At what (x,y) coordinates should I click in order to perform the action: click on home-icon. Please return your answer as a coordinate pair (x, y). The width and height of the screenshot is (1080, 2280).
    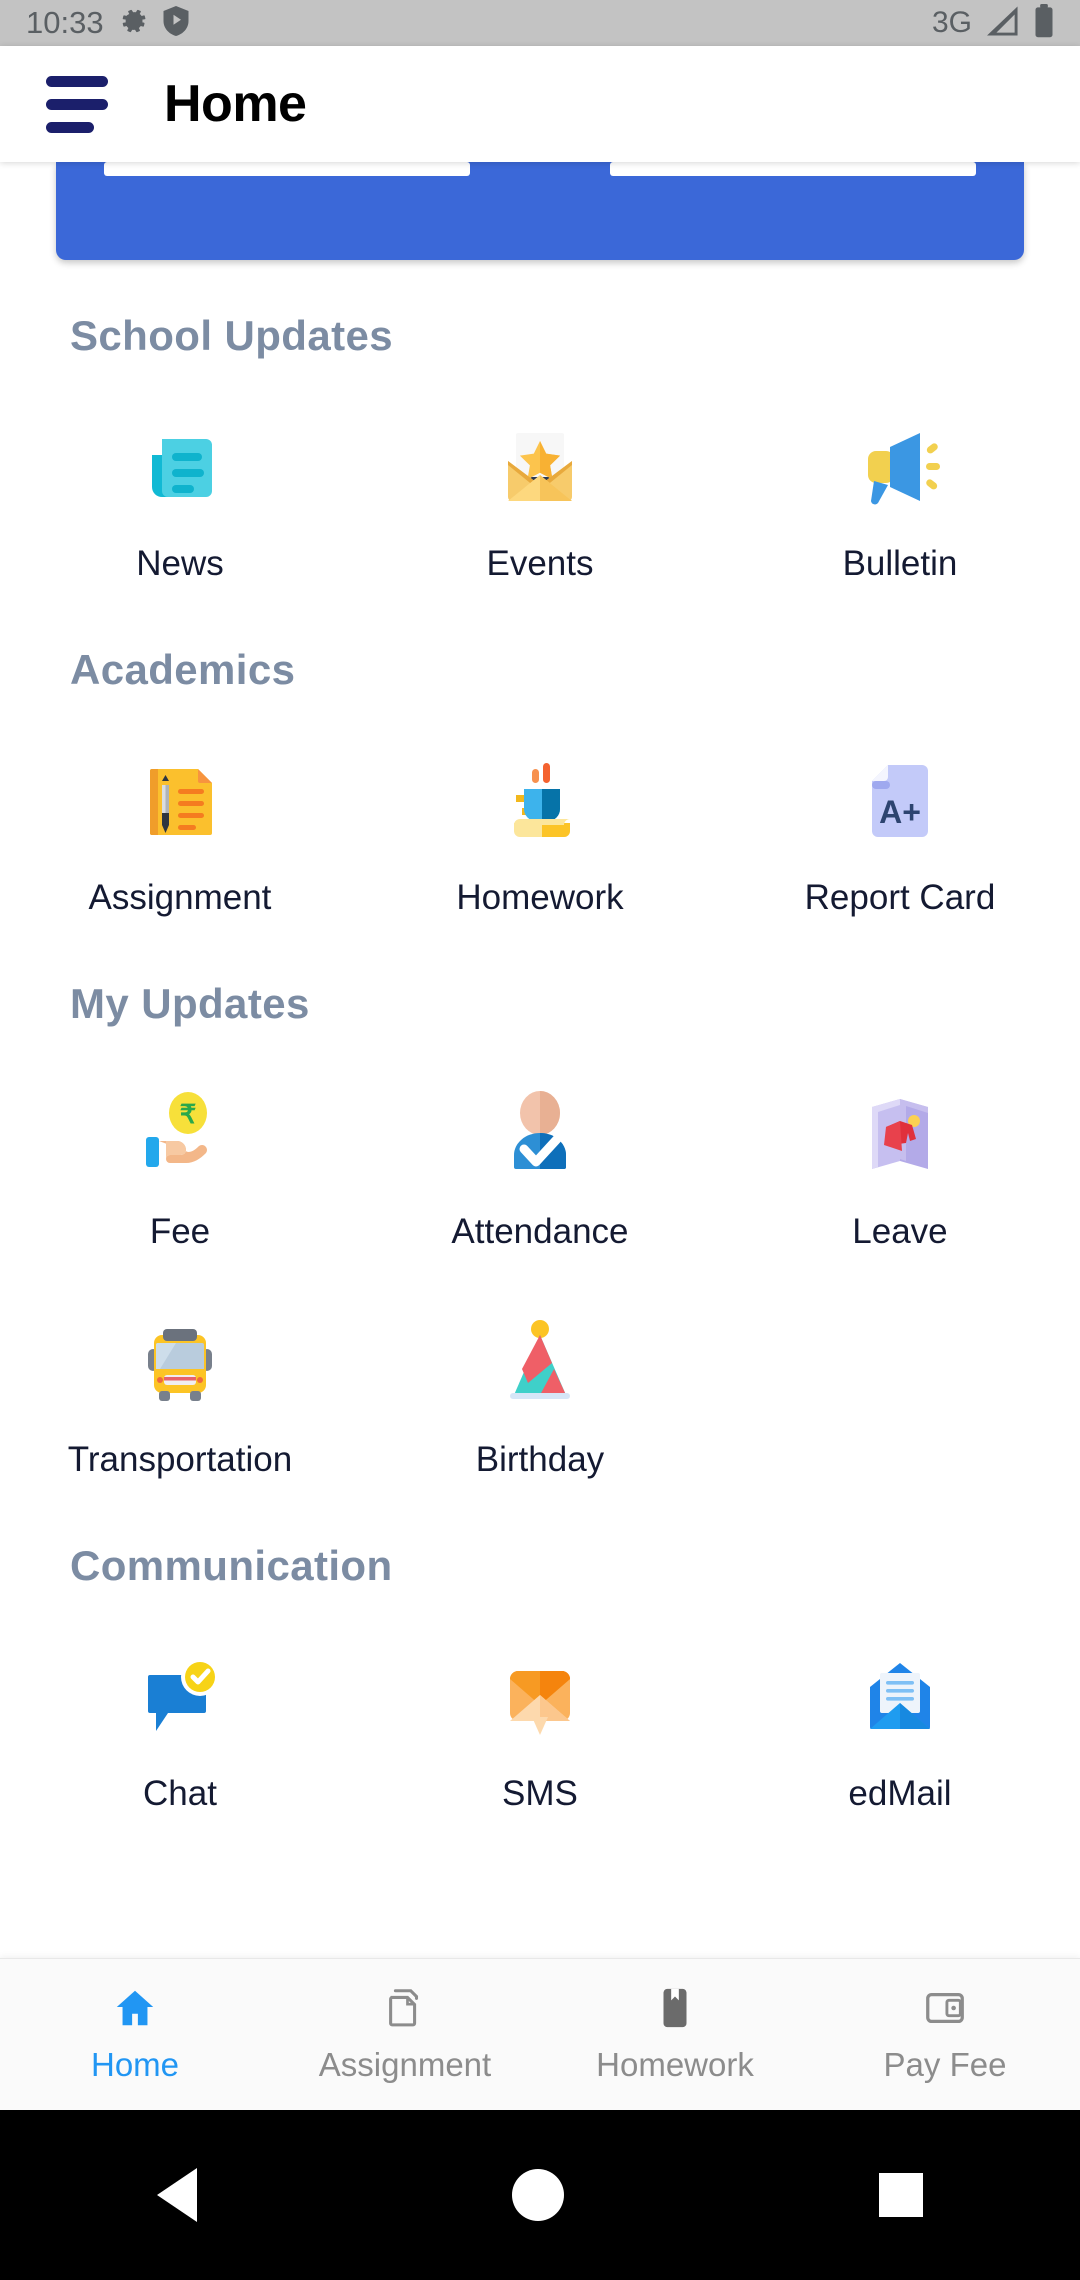
    Looking at the image, I should click on (135, 2010).